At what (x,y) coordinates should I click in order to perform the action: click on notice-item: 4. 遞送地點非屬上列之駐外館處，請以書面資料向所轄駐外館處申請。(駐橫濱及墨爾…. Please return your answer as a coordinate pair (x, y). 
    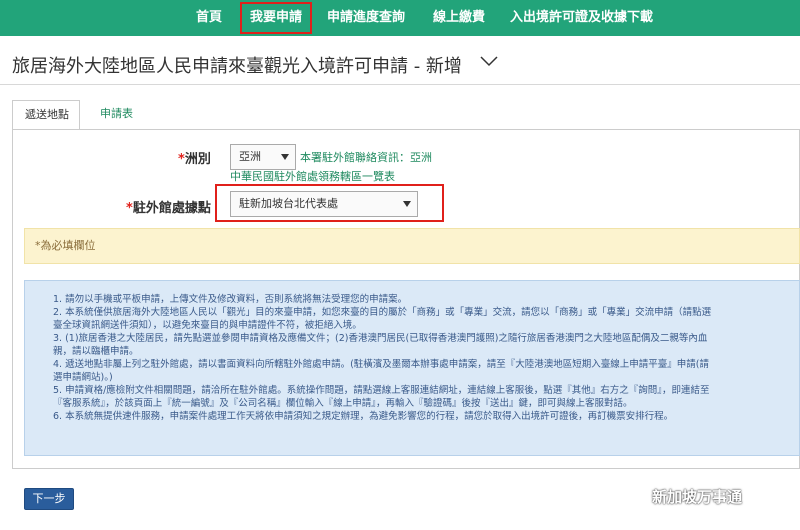
    Looking at the image, I should click on (381, 364).